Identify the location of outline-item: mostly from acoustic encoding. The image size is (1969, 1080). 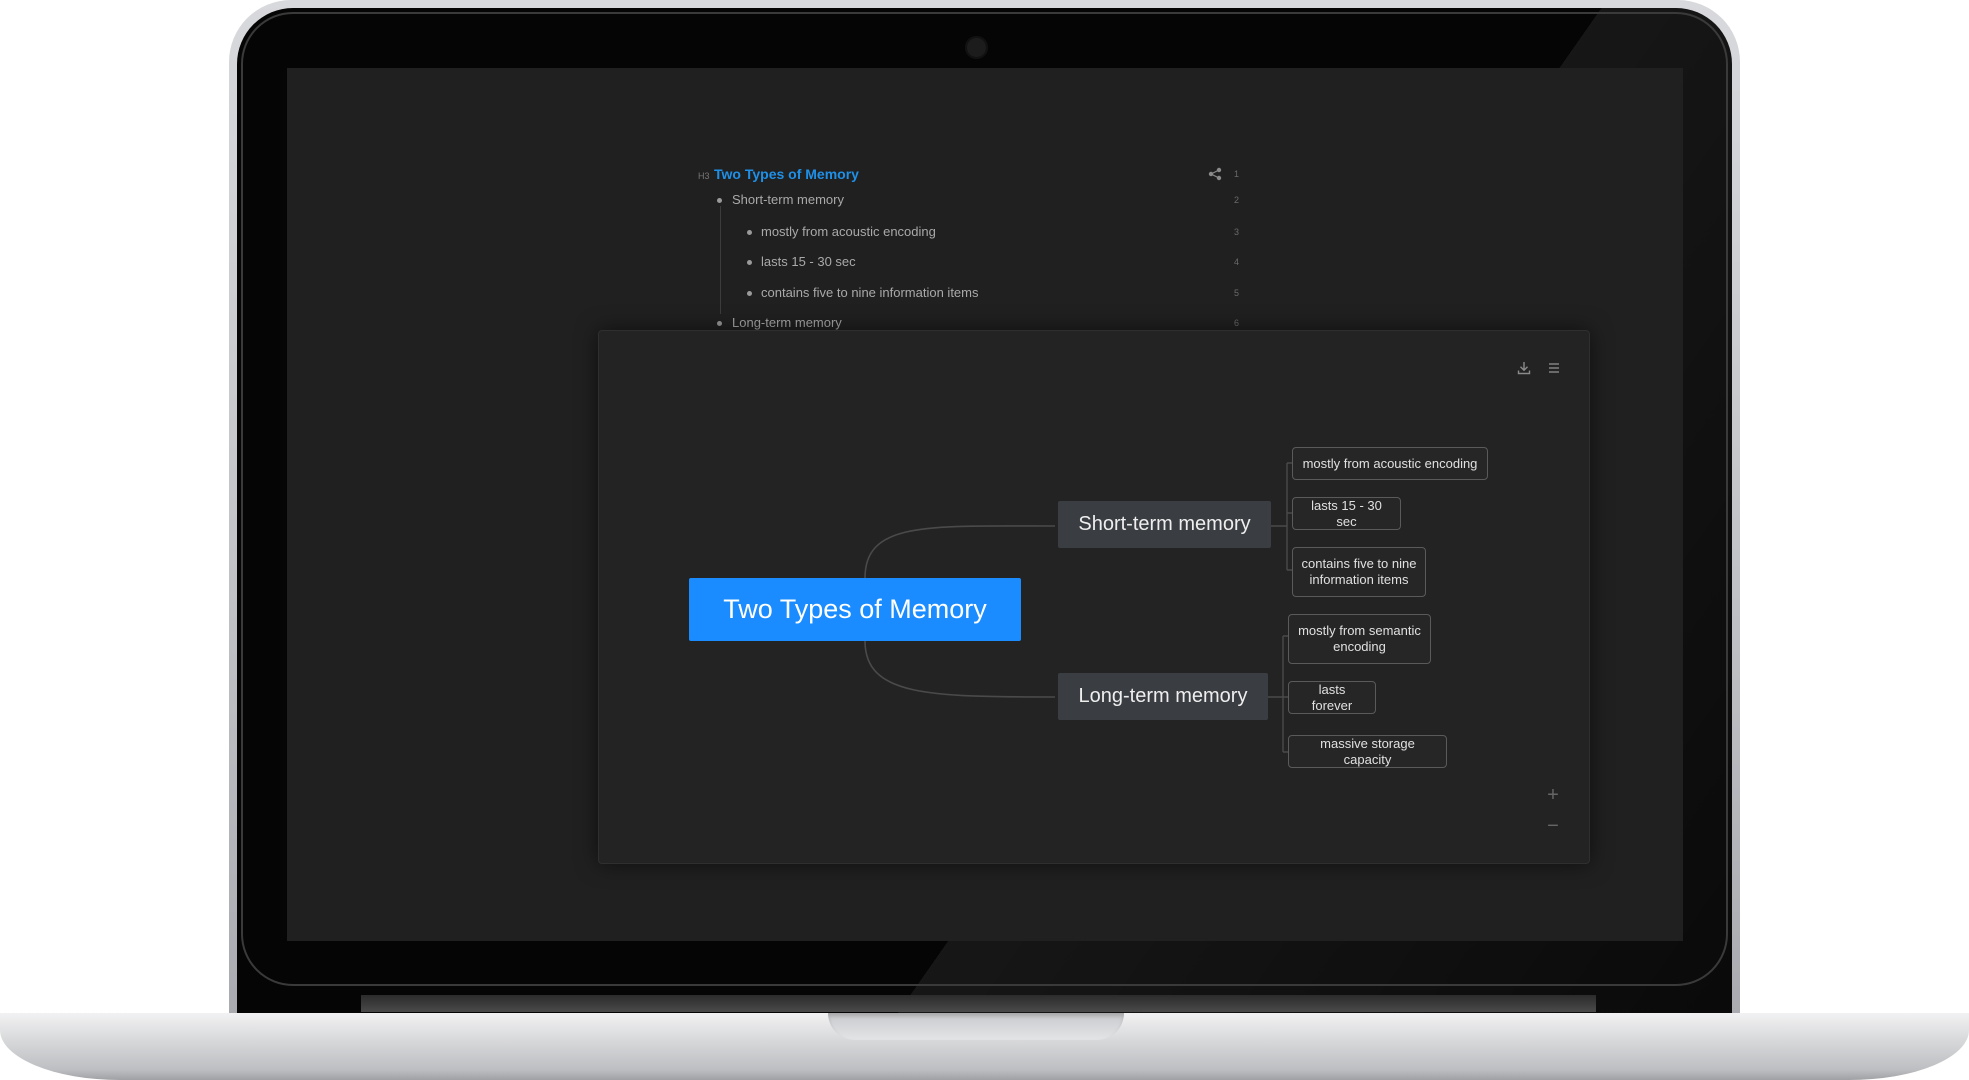
(848, 232).